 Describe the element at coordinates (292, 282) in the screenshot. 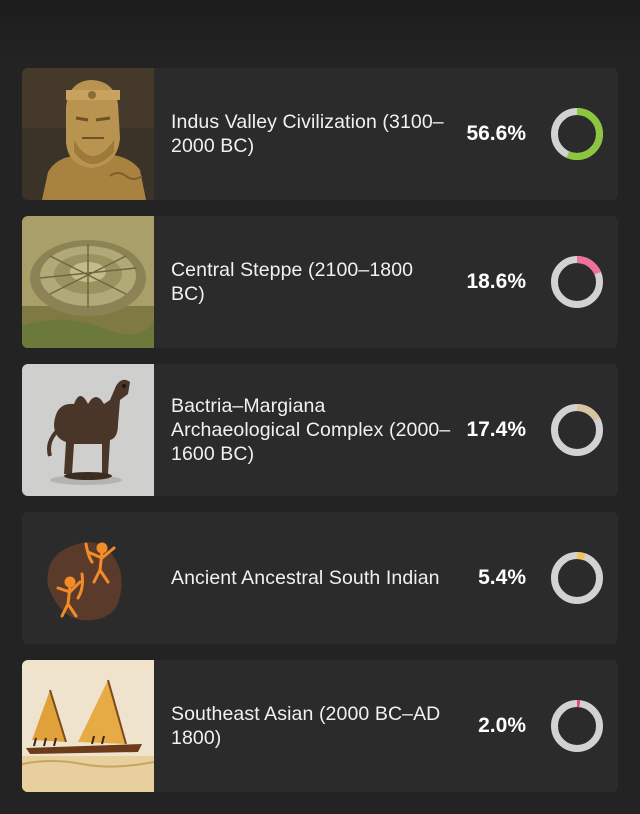

I see `ancestry-title: Central Steppe (2100–1800 BC)` at that location.